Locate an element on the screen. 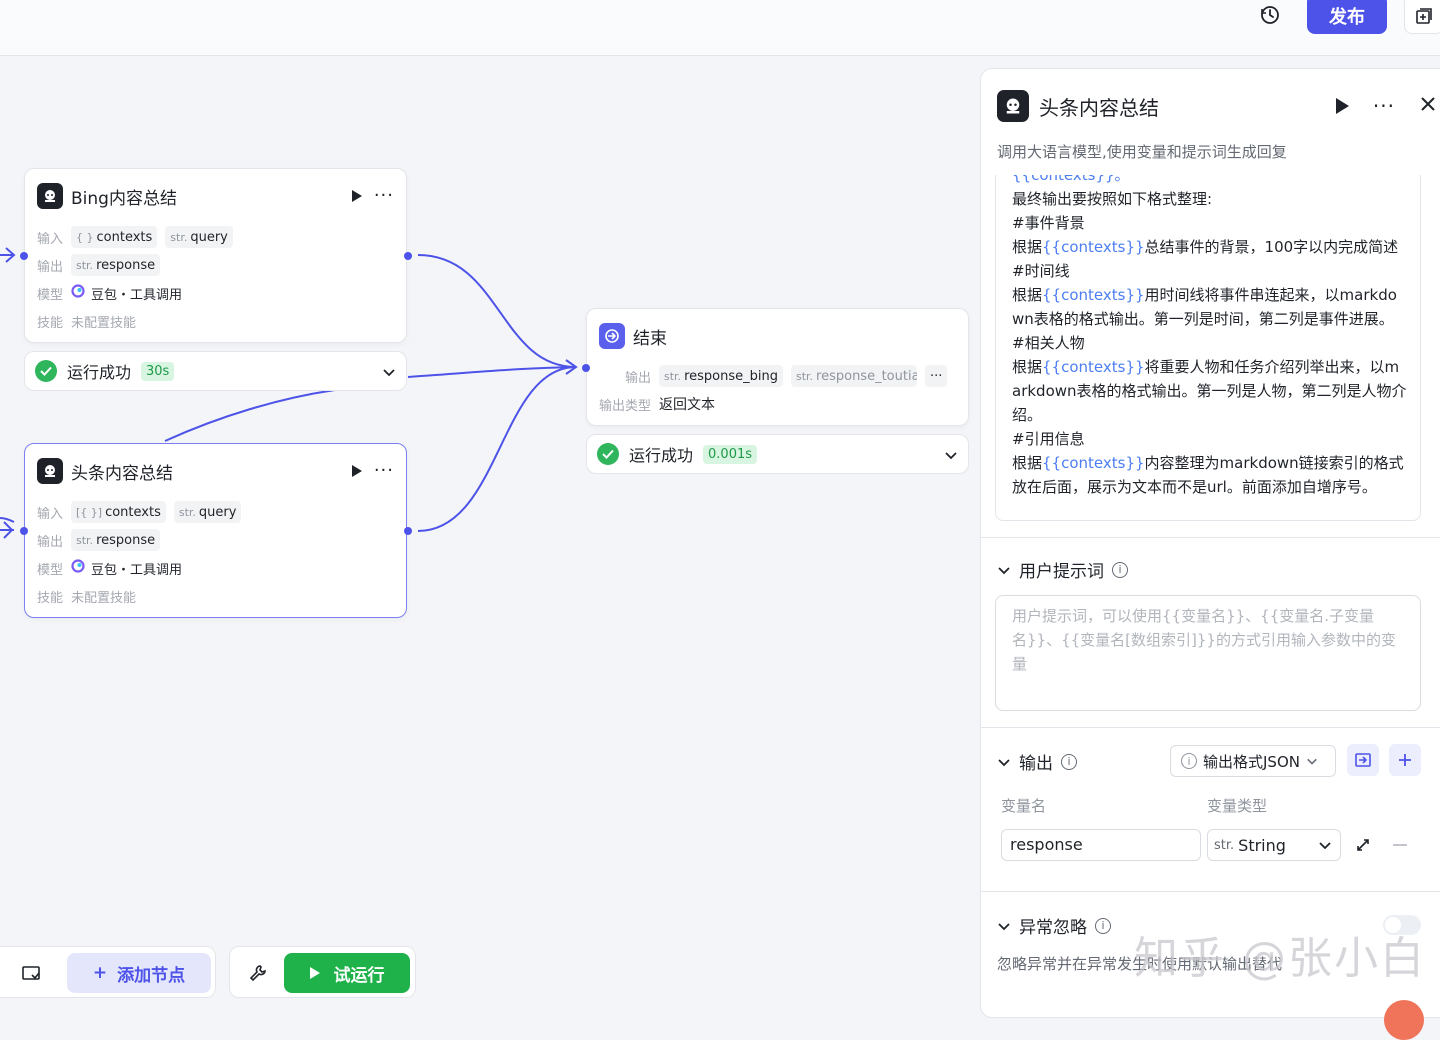 The height and width of the screenshot is (1040, 1440). end-run-status: 运行成功 0.001s is located at coordinates (777, 454).